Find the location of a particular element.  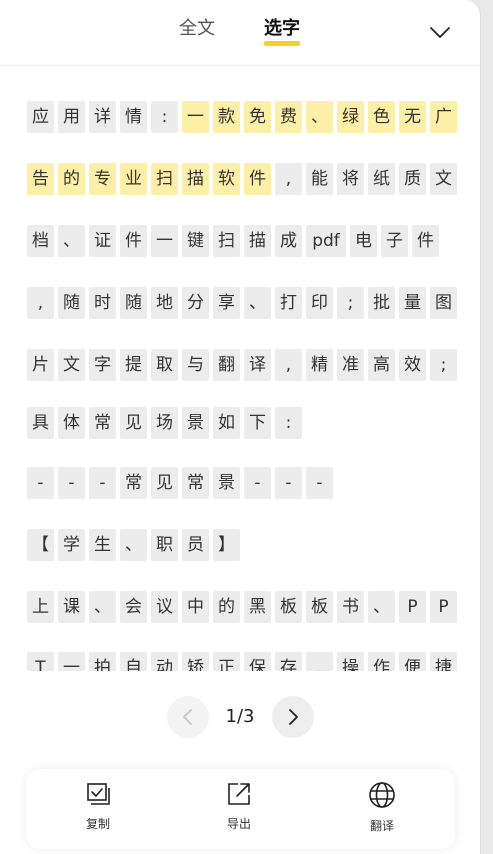

selected-char-chip: 无 is located at coordinates (412, 117).